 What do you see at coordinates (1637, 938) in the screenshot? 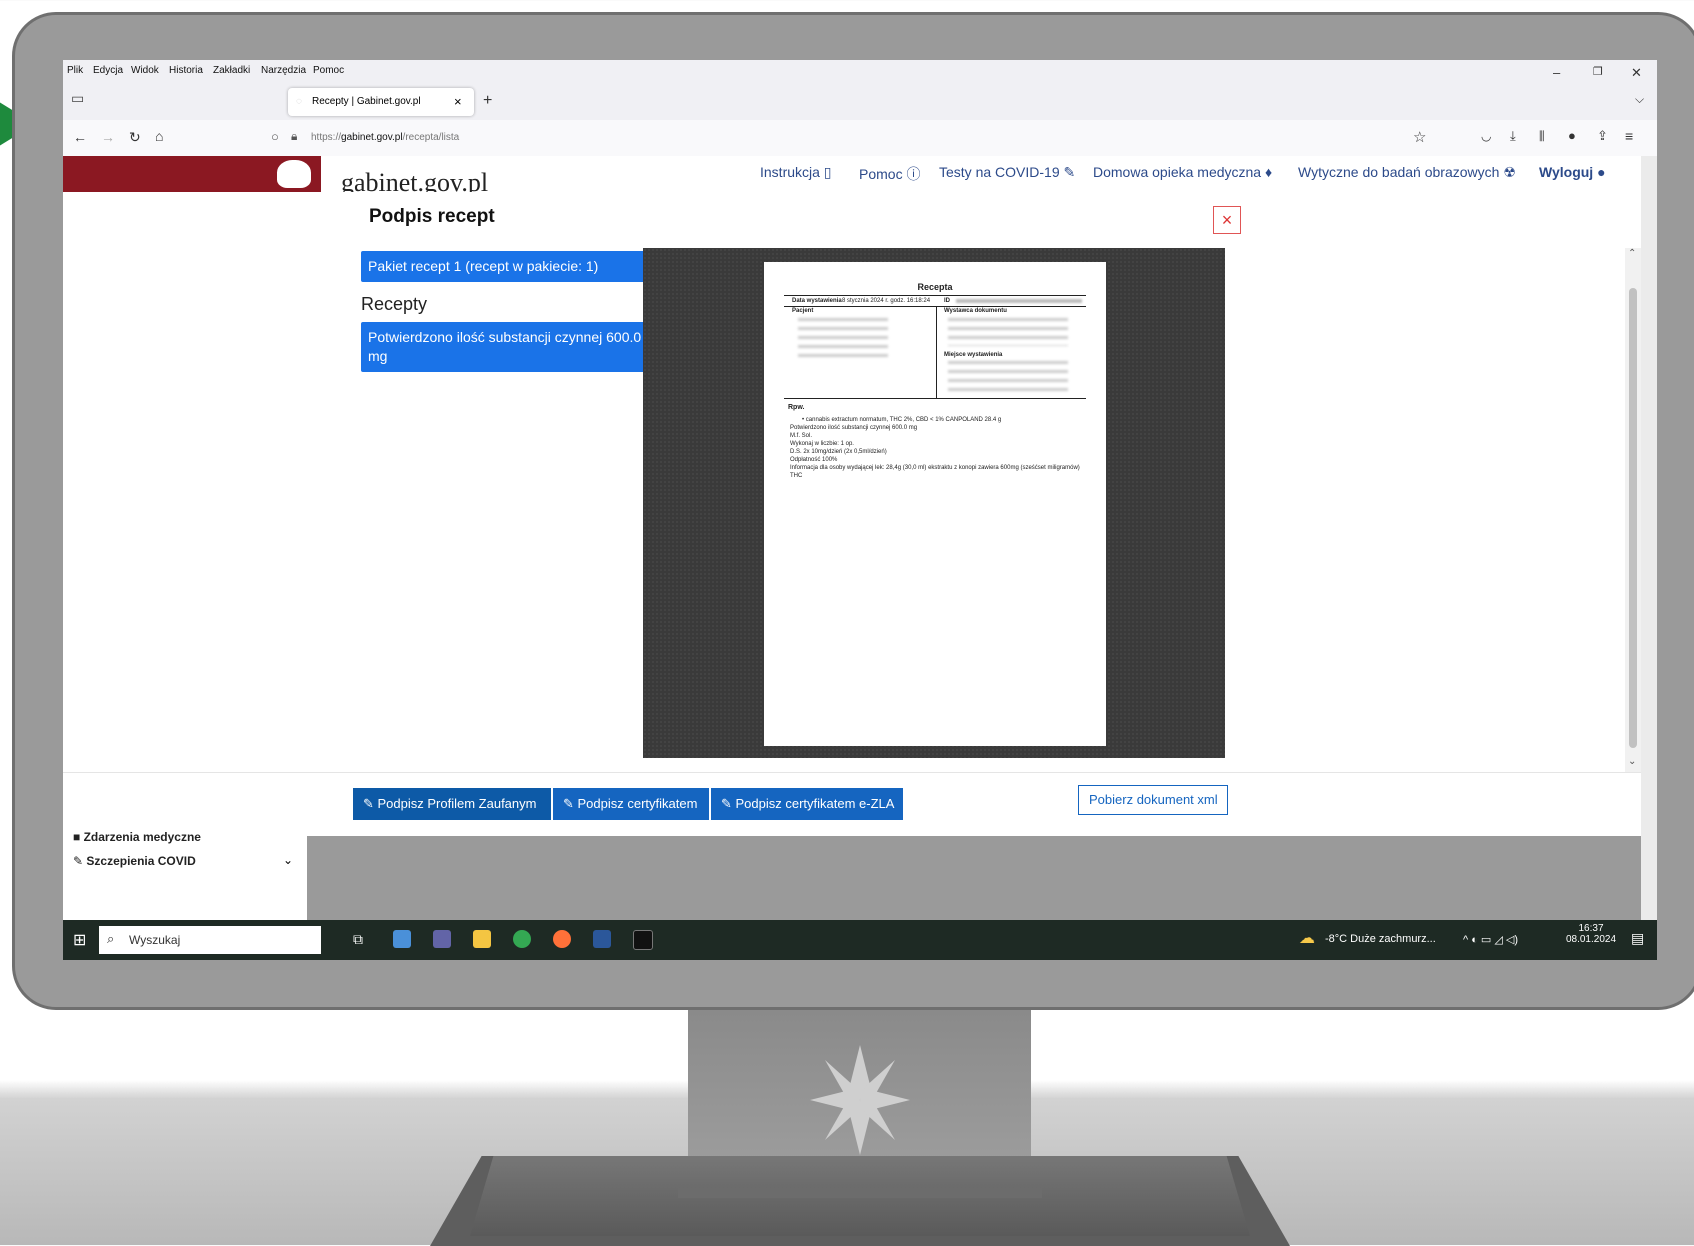
I see `notification-icon: ▤` at bounding box center [1637, 938].